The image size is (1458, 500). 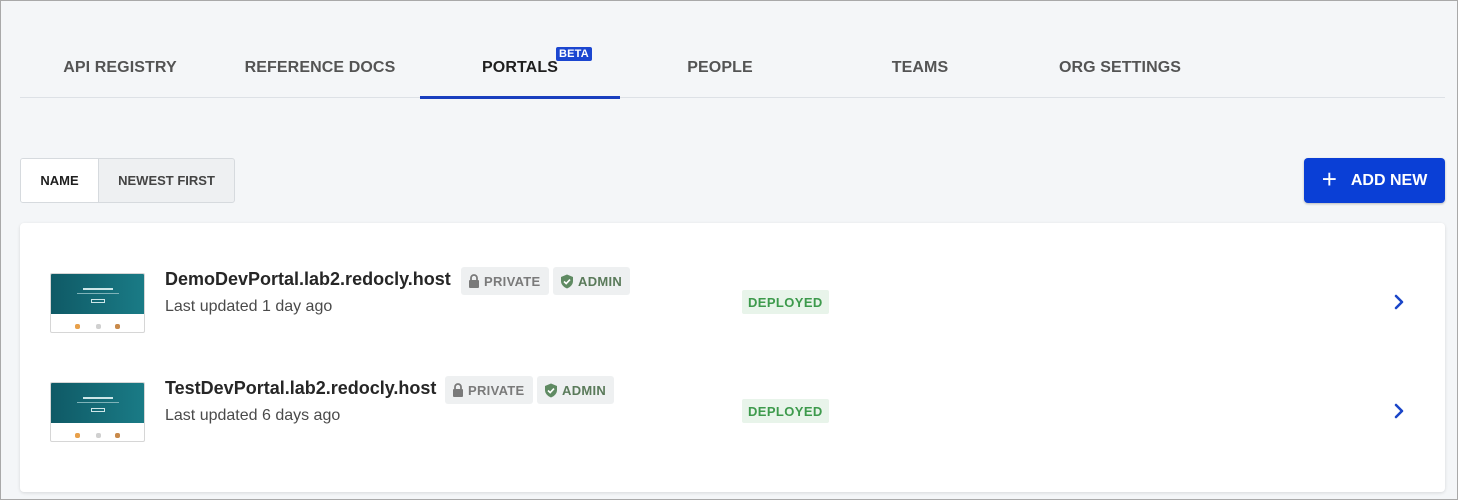 I want to click on tab-label: API REGISTRY, so click(x=120, y=67).